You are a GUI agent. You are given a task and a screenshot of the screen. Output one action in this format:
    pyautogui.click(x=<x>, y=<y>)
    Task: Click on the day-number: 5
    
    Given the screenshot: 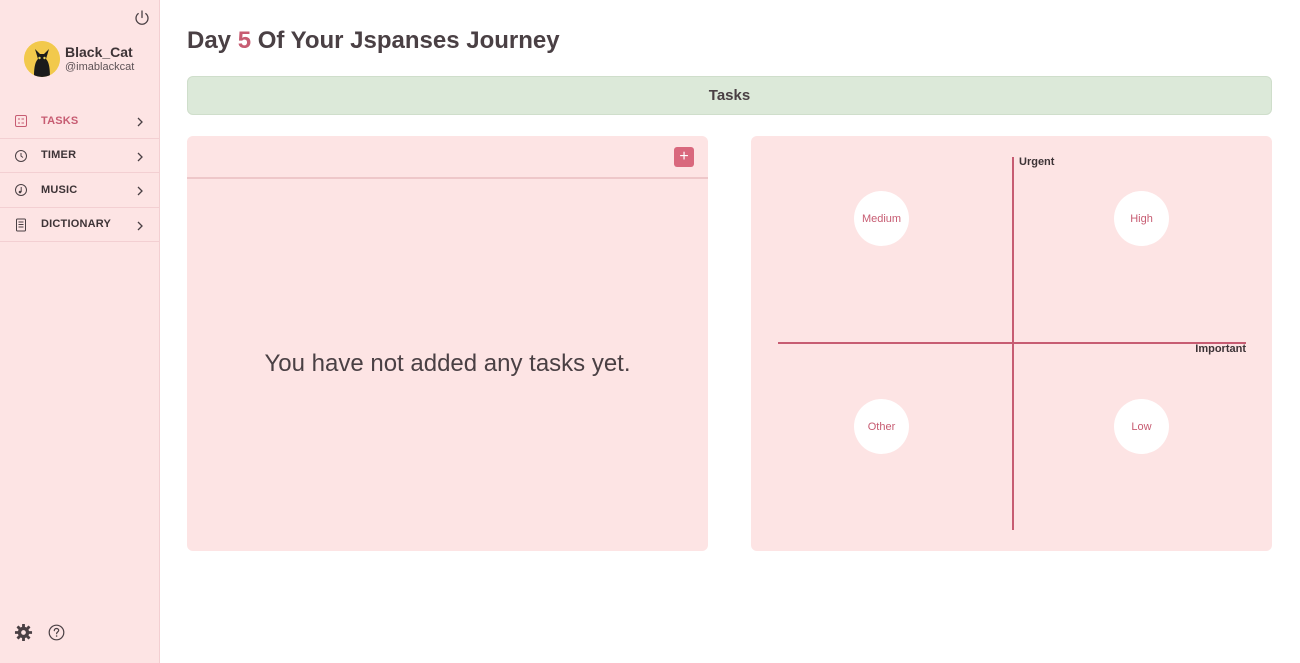 What is the action you would take?
    pyautogui.click(x=244, y=40)
    